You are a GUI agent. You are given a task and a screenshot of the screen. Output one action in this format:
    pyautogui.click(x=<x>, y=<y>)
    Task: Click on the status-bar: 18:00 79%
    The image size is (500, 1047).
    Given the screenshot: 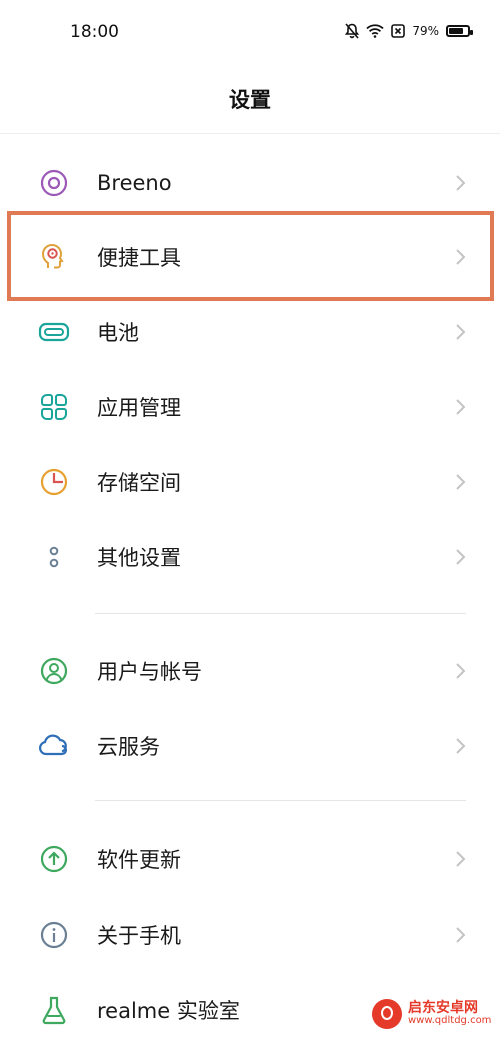 What is the action you would take?
    pyautogui.click(x=250, y=33)
    